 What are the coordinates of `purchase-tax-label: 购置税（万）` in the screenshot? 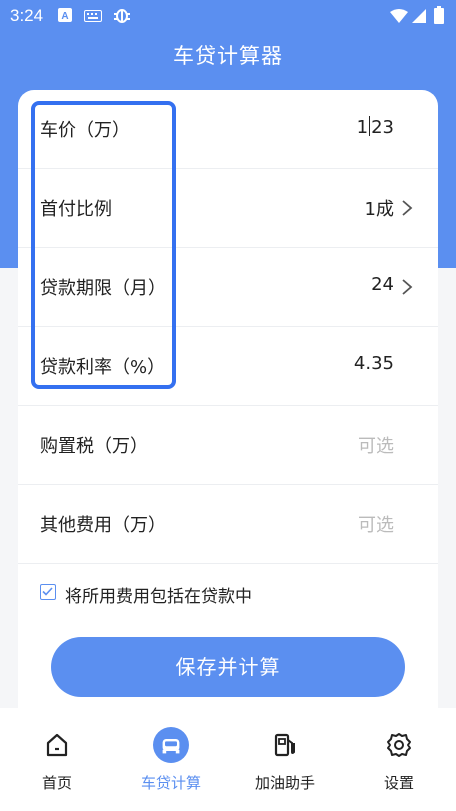 It's located at (94, 446).